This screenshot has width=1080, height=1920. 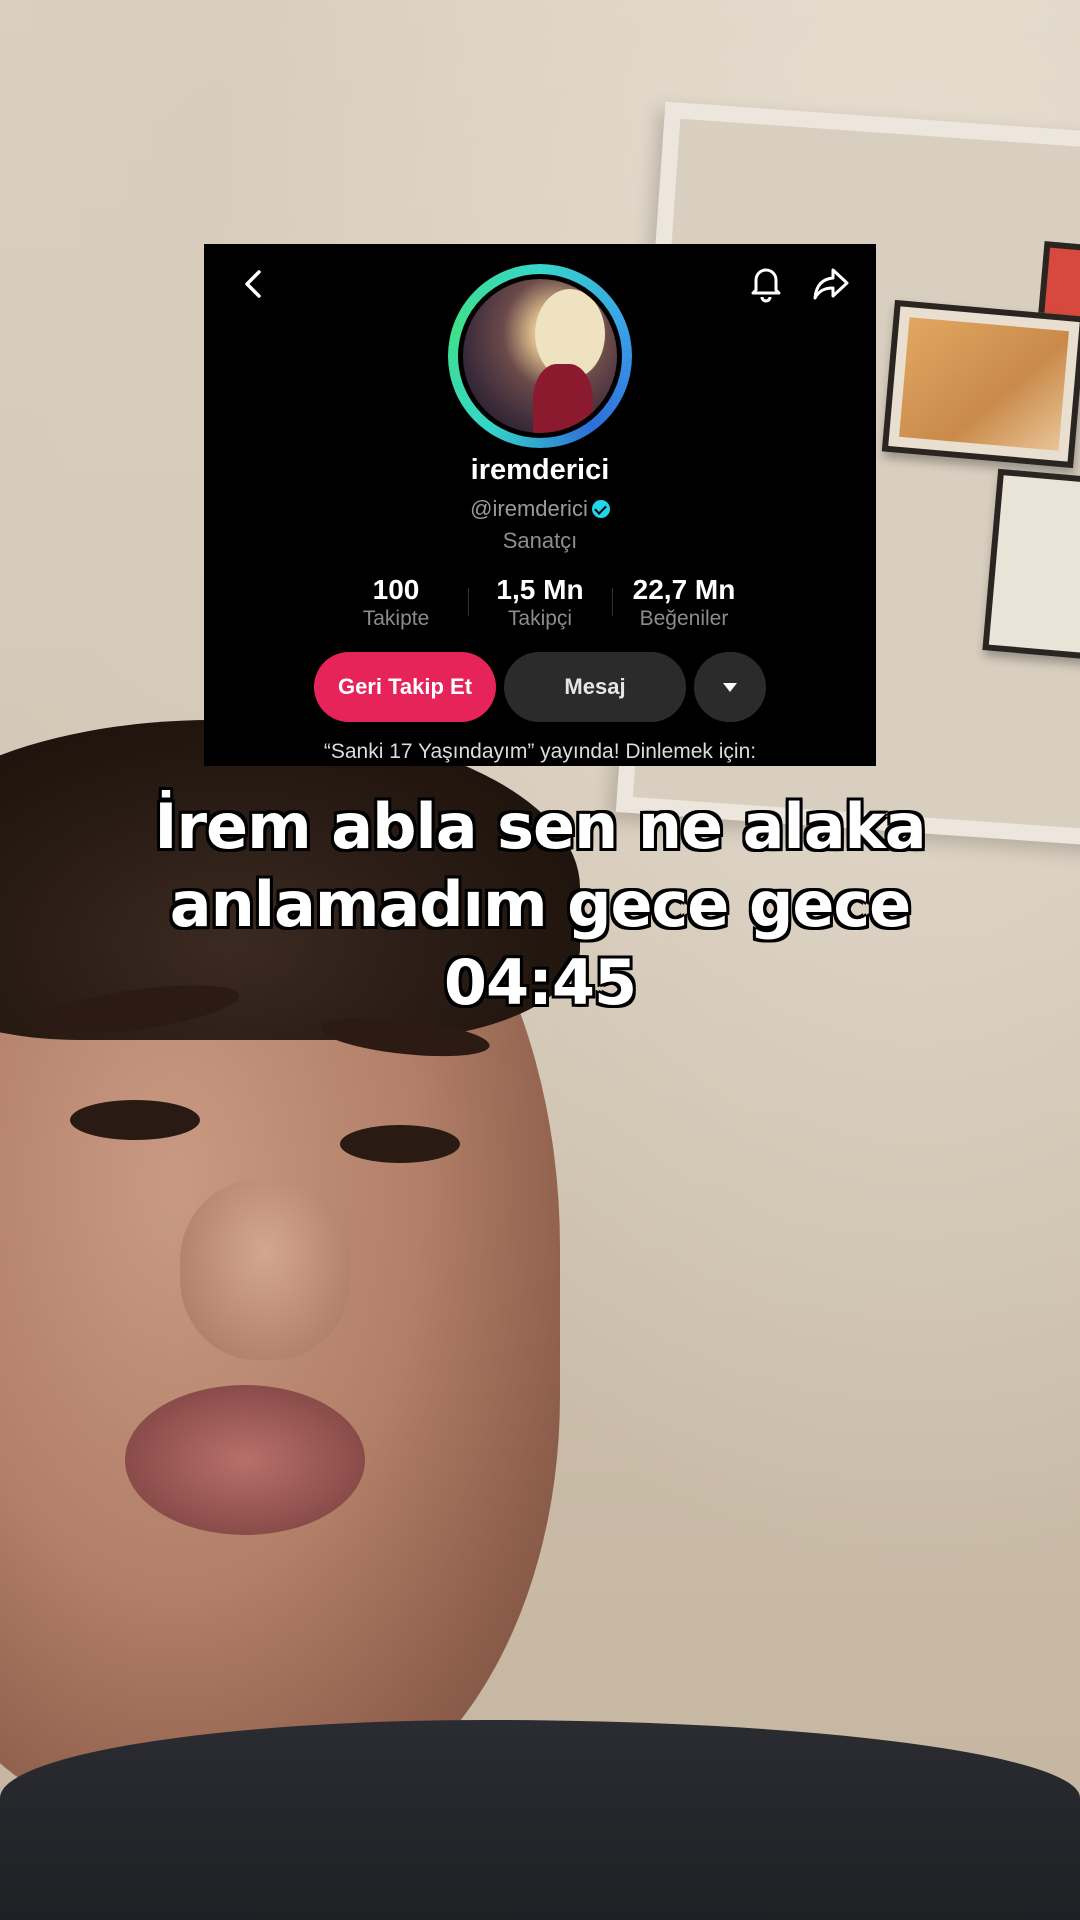 I want to click on stat-likes: 22,7 Mn Beğeniler, so click(x=684, y=604).